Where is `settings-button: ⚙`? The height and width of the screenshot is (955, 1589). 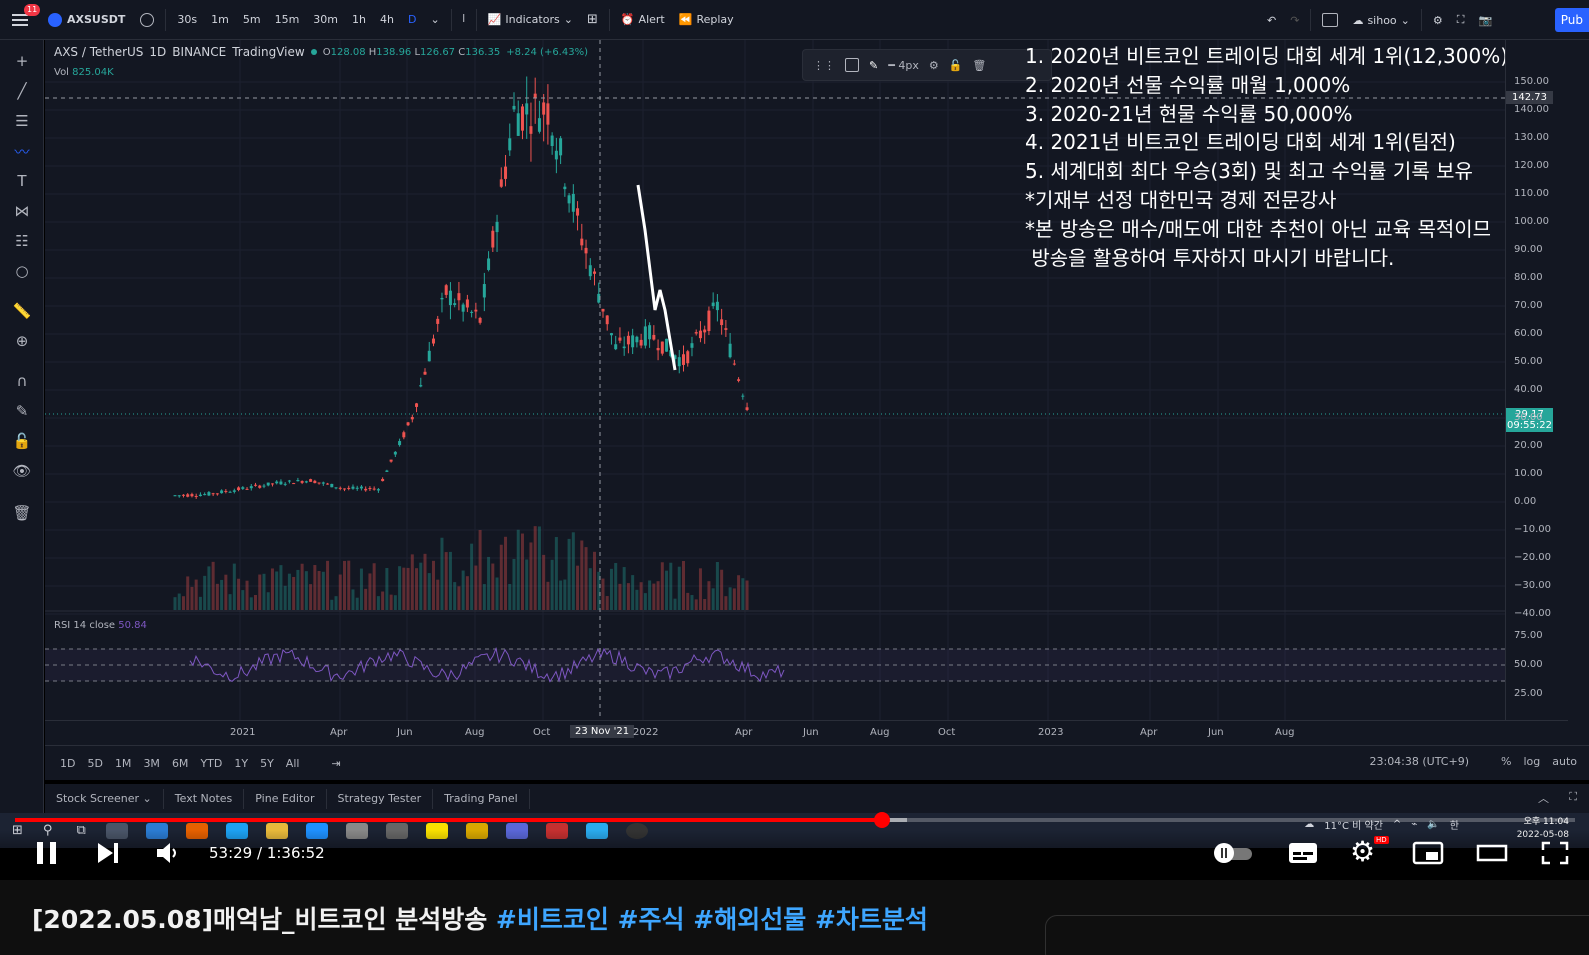
settings-button: ⚙ is located at coordinates (1438, 20).